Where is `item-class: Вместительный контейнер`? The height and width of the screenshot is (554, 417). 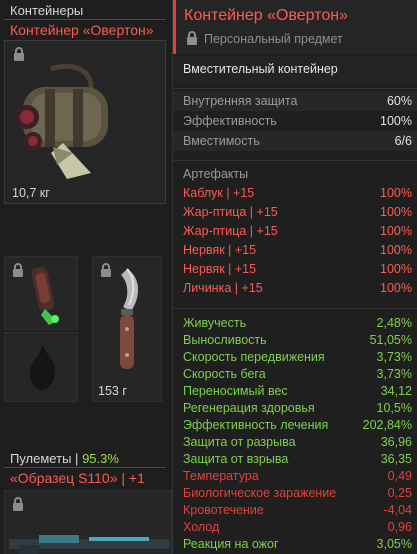
item-class: Вместительный контейнер is located at coordinates (295, 70).